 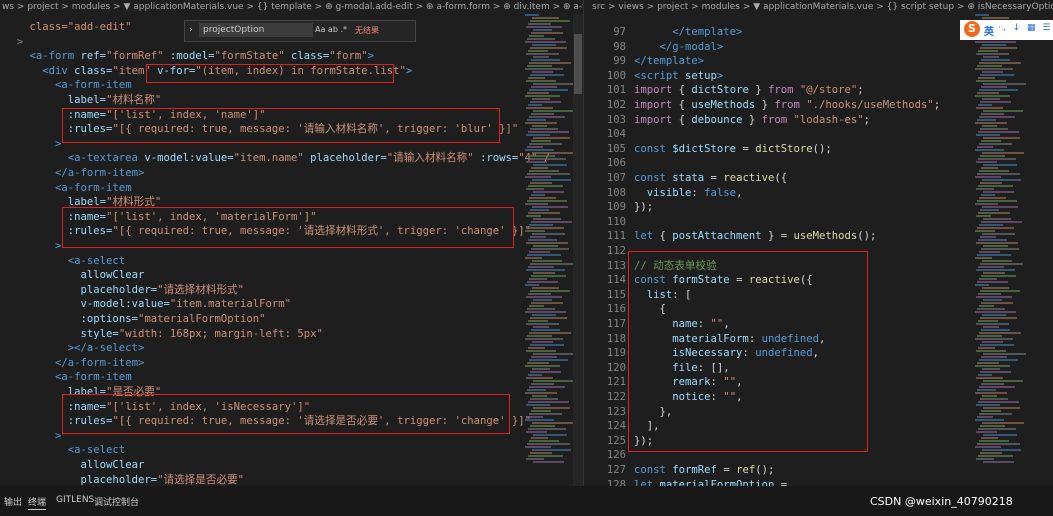 I want to click on ime-toolbar: S 英 ·, ↓ ▦ ☰, so click(x=1006, y=30).